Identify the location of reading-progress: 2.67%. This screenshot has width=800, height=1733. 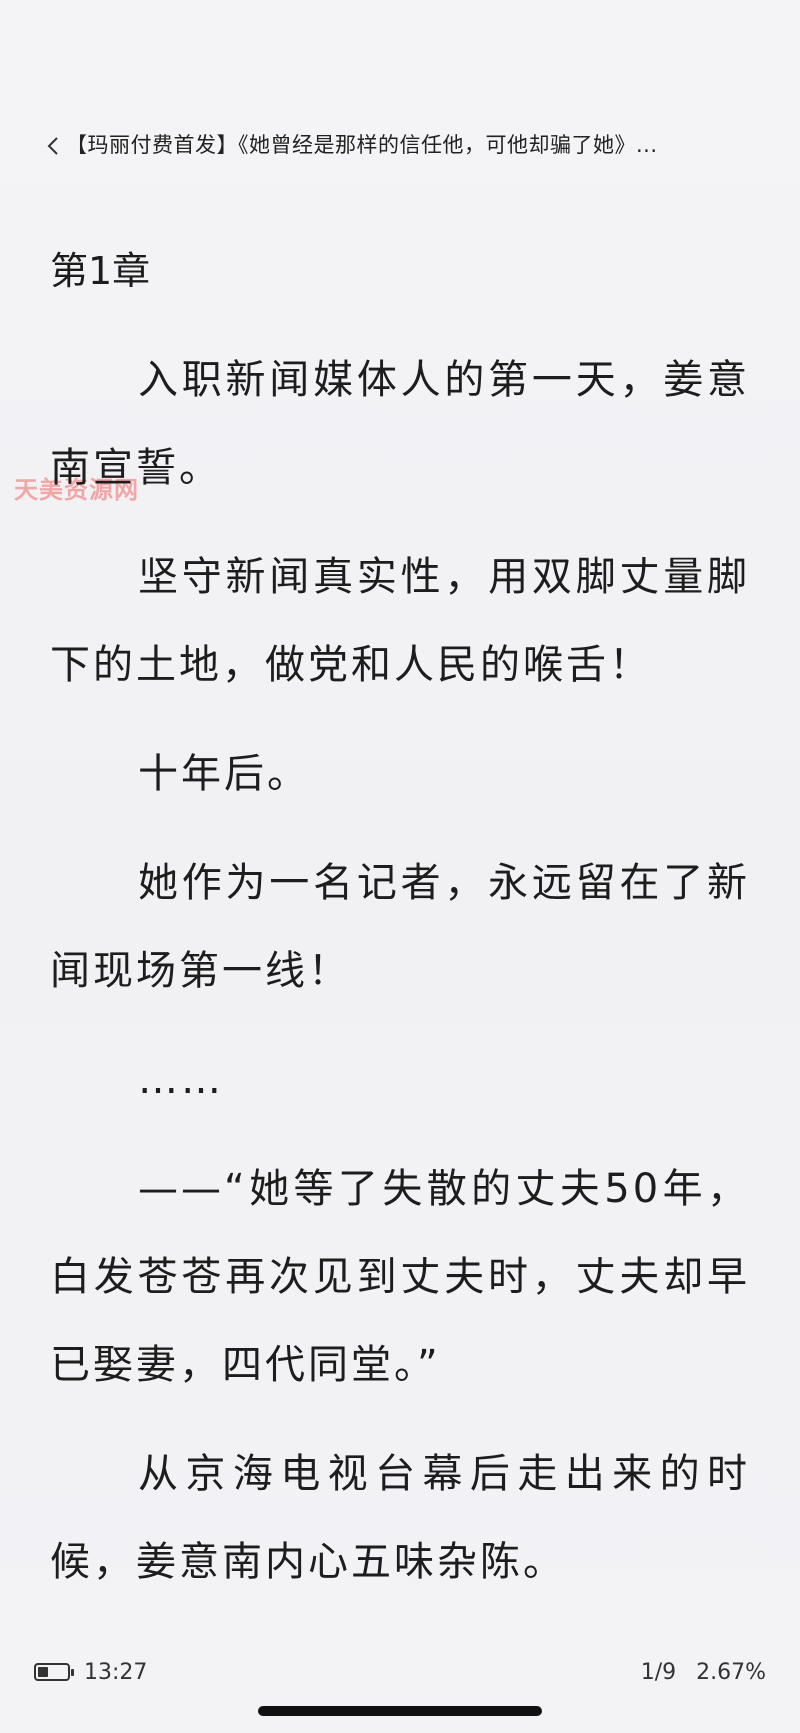
(731, 1672).